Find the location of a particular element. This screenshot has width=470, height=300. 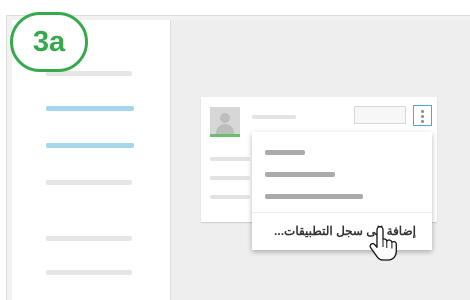

search-input is located at coordinates (380, 115).